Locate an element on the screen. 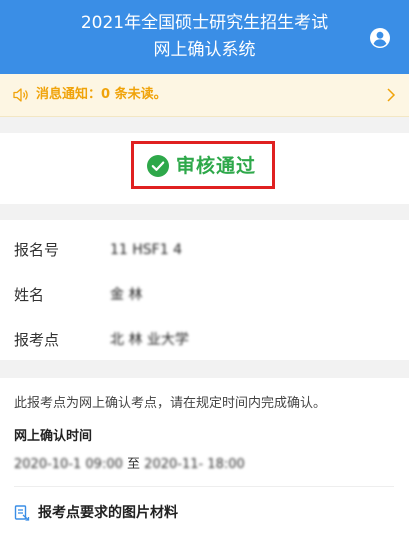 The width and height of the screenshot is (409, 534). notice-text: 消息通知：0 条未读。 is located at coordinates (101, 94).